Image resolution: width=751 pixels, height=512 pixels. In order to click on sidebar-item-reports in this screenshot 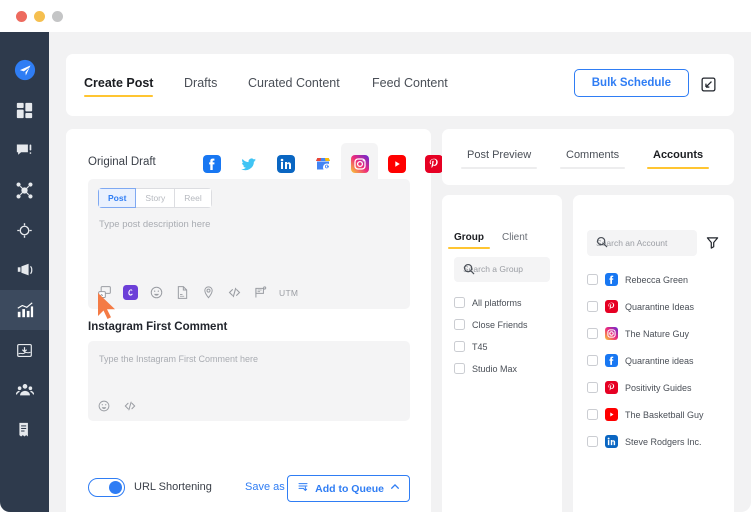, I will do `click(24, 430)`.